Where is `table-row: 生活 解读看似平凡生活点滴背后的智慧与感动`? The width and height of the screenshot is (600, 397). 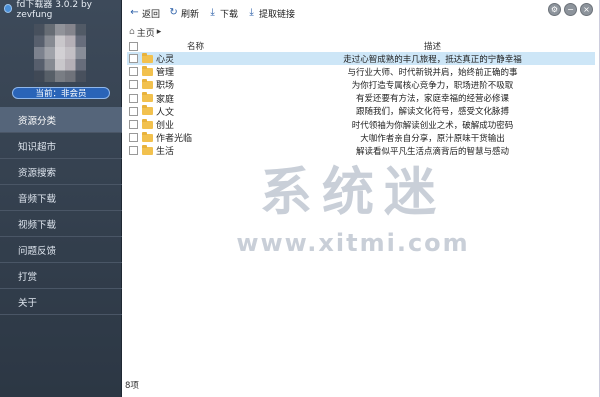
table-row: 生活 解读看似平凡生活点滴背后的智慧与感动 is located at coordinates (361, 150).